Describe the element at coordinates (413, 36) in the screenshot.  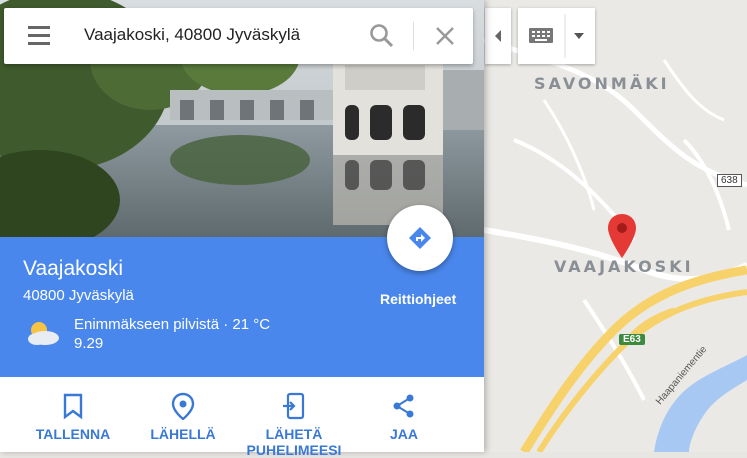
I see `search-divider` at that location.